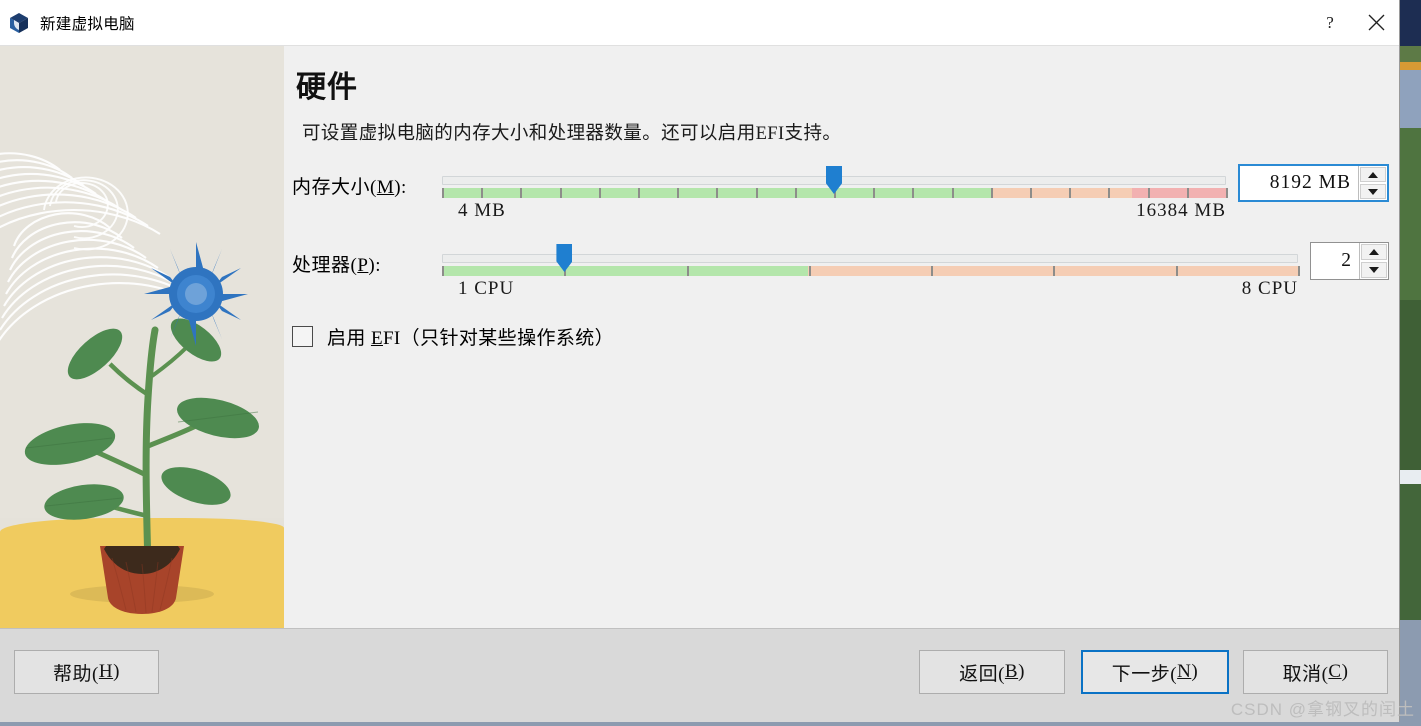 The width and height of the screenshot is (1421, 726). Describe the element at coordinates (982, 674) in the screenshot. I see `back-button-prefix: 返回(` at that location.